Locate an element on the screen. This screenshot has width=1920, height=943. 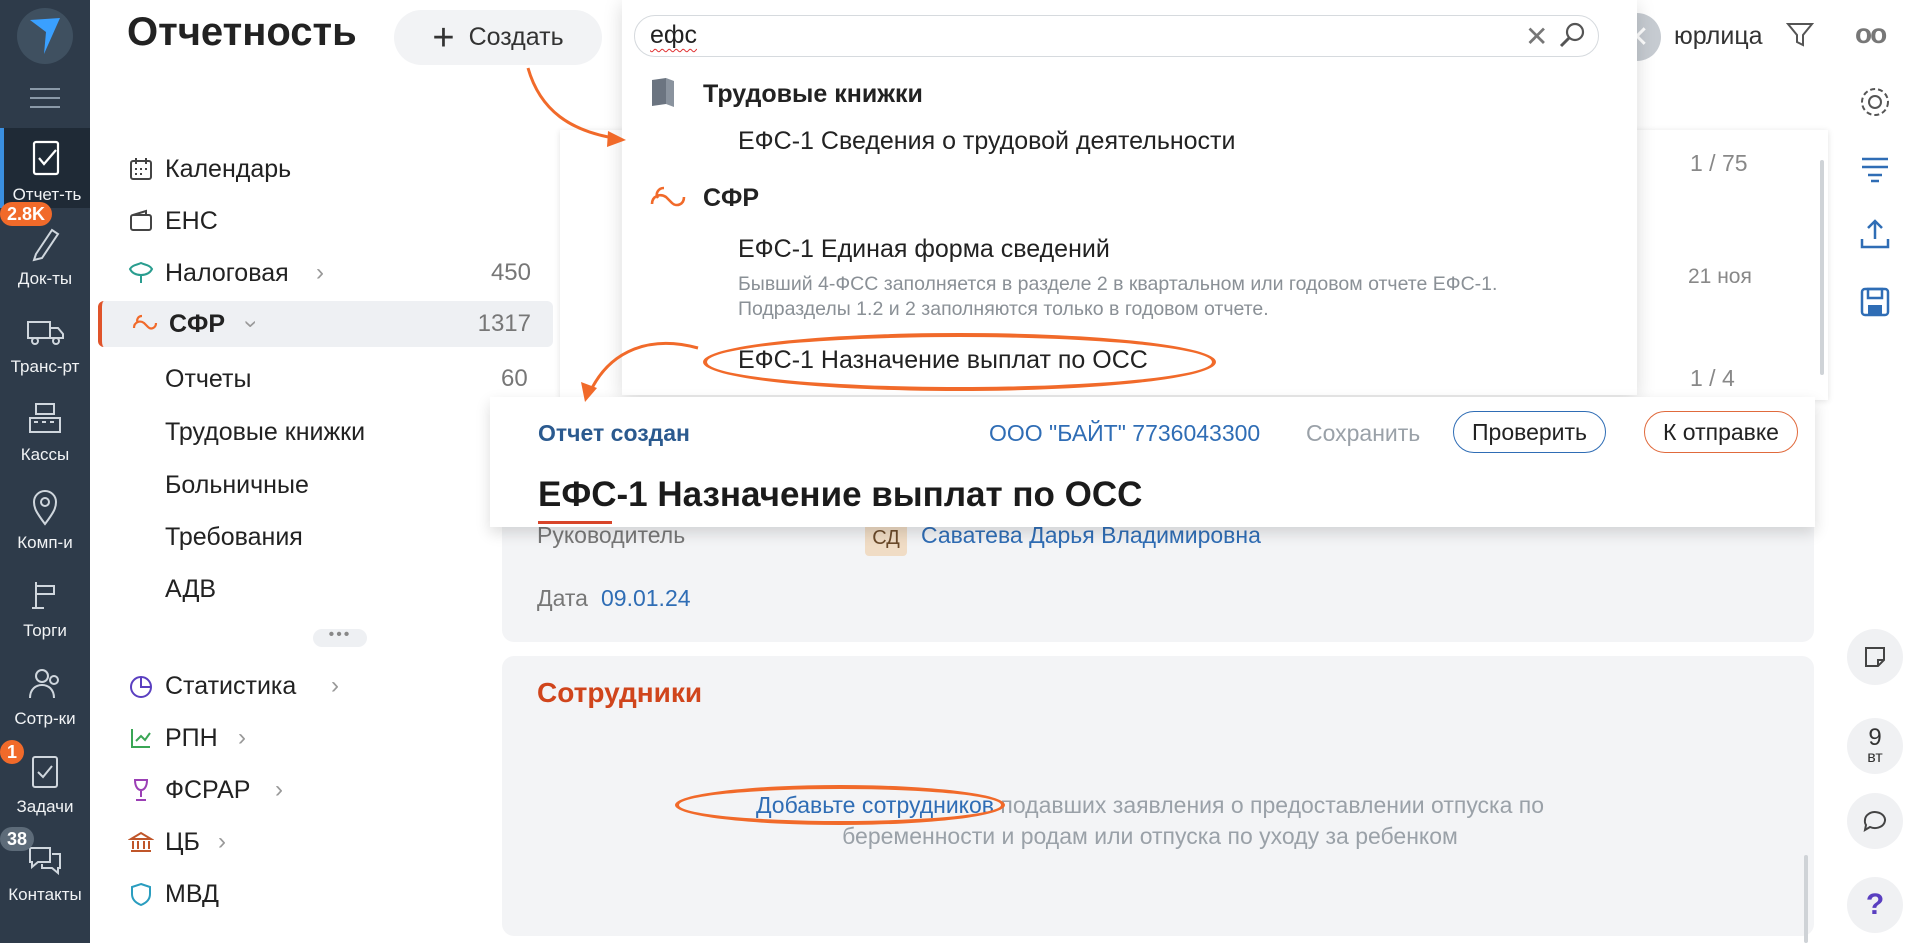
rail-item-label: Торги is located at coordinates (45, 630).